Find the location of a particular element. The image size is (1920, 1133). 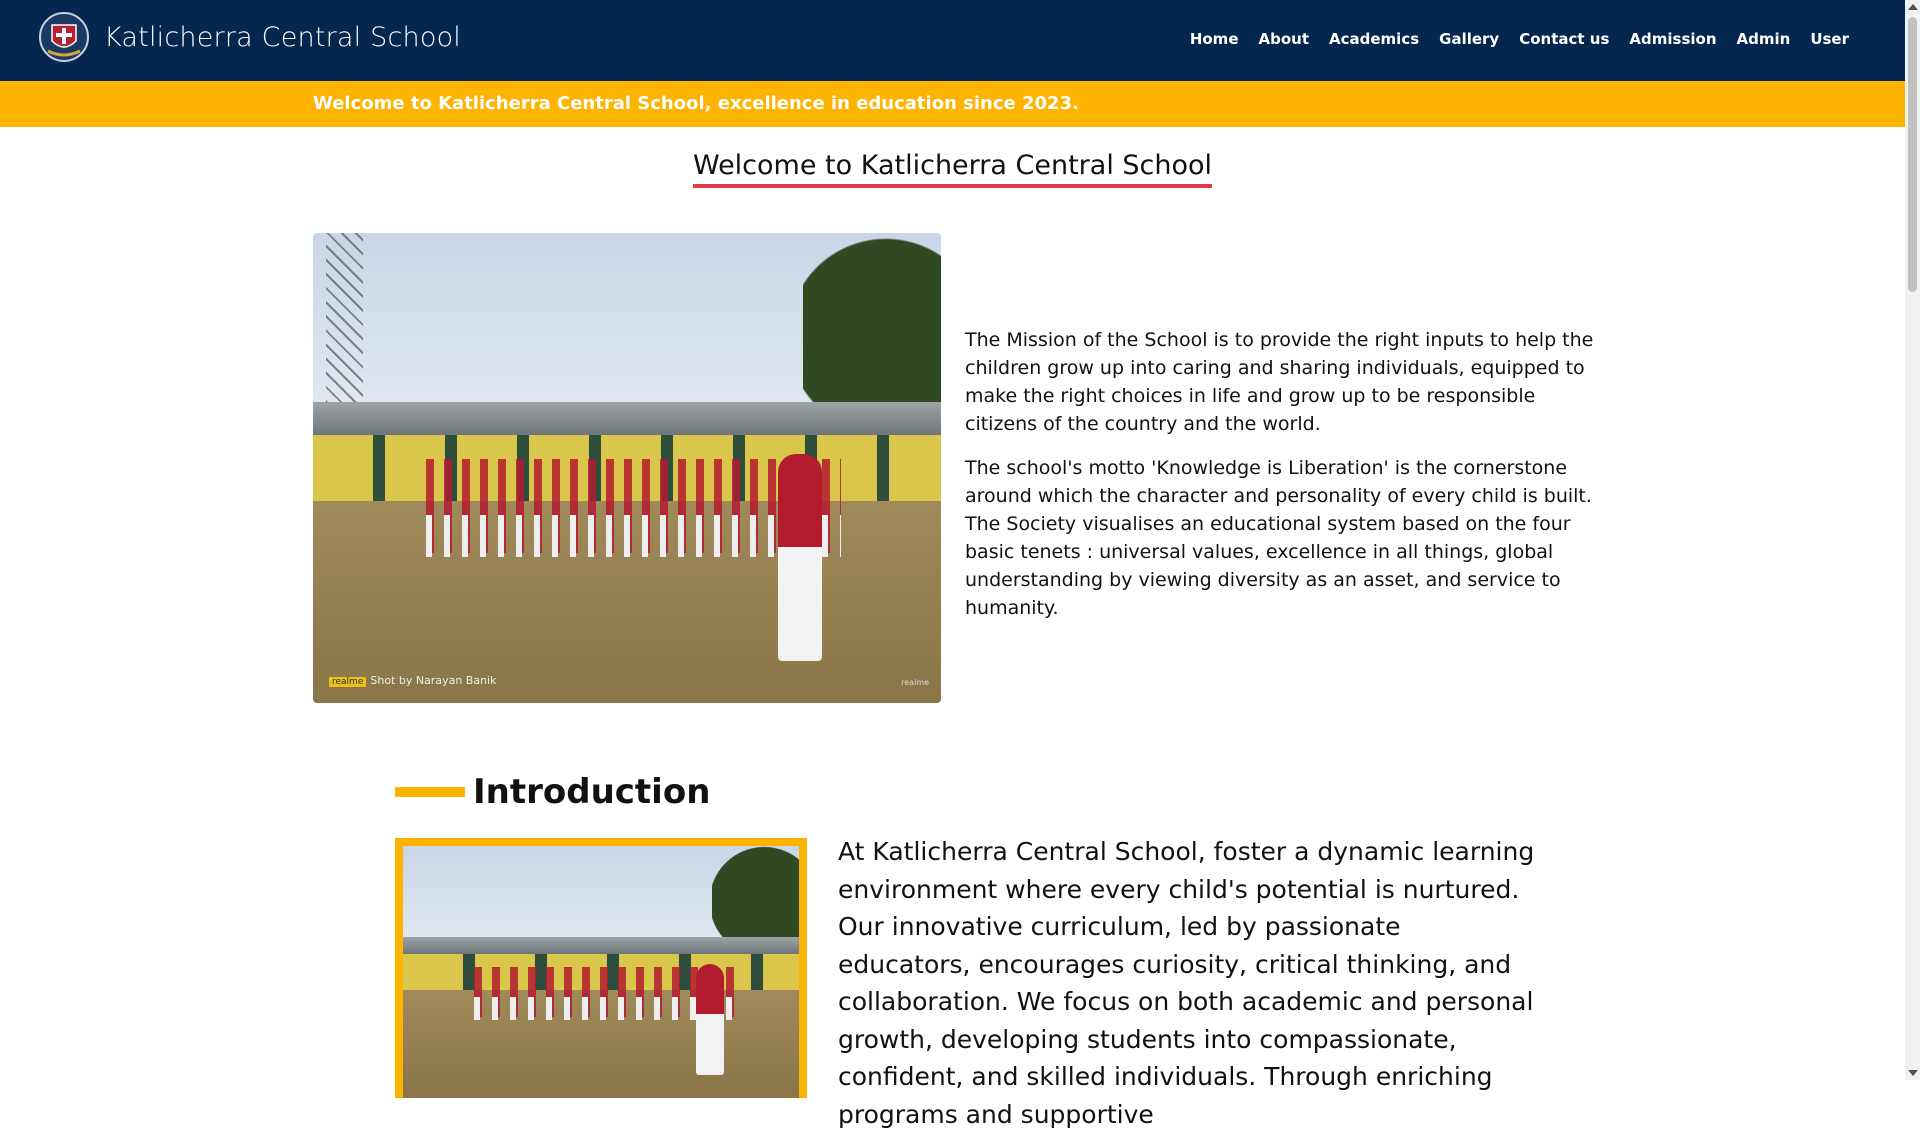

photo-brand-mark: realme is located at coordinates (915, 682).